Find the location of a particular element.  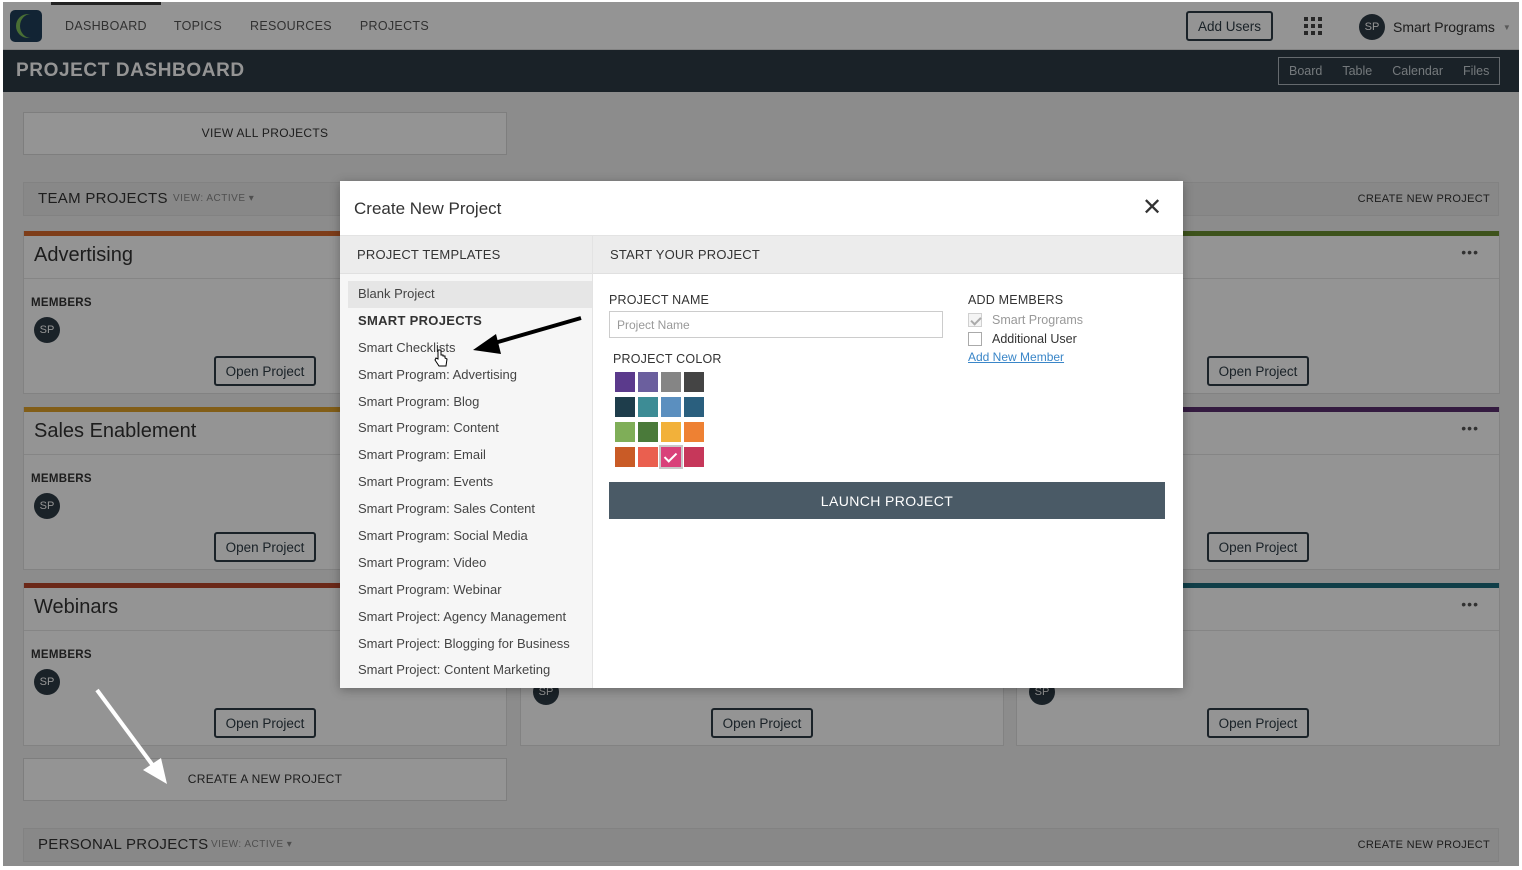

templates-header: PROJECT TEMPLATES is located at coordinates (466, 255).